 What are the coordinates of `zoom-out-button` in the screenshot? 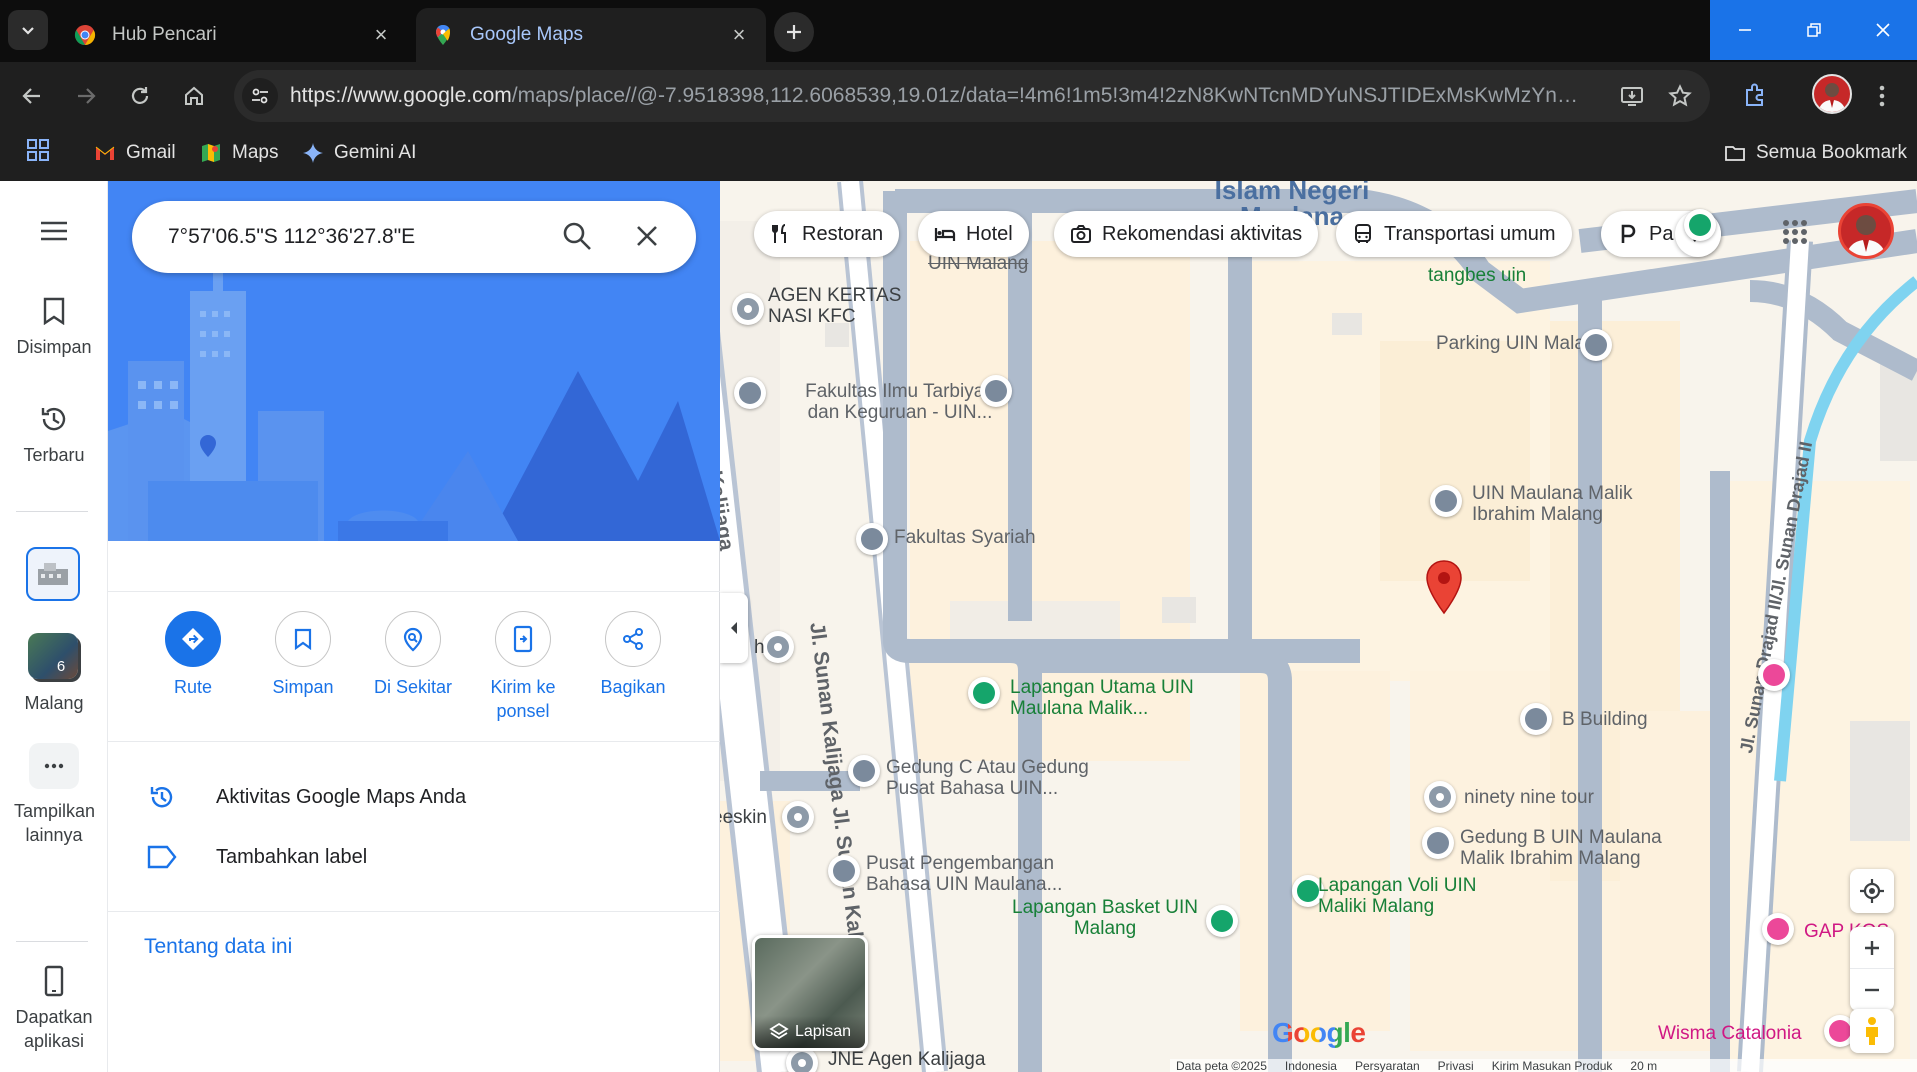 It's located at (1872, 990).